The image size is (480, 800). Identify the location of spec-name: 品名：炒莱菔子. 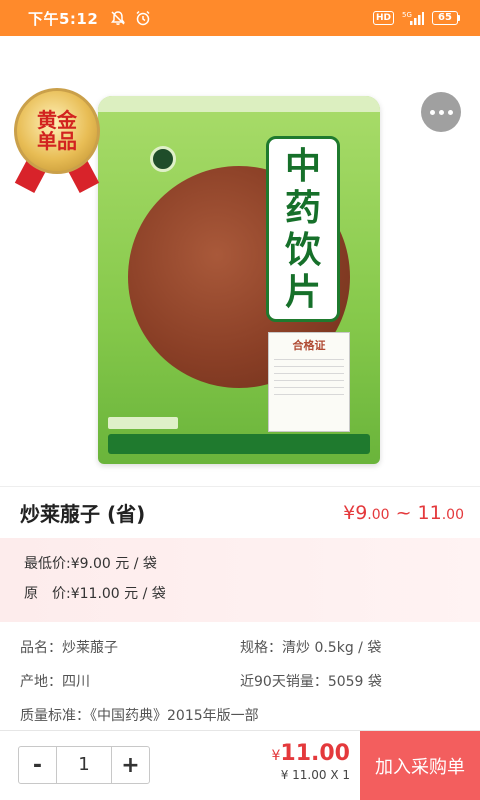
(69, 648).